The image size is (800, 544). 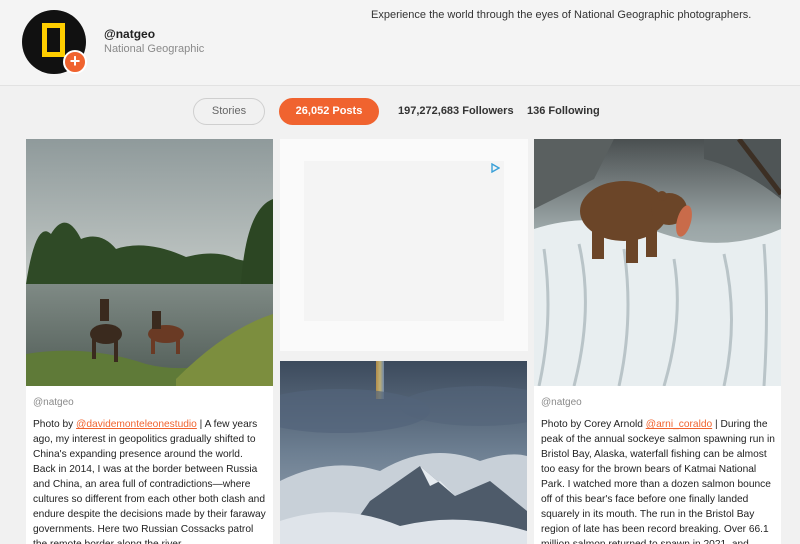 What do you see at coordinates (130, 34) in the screenshot?
I see `profile-handle: @natgeo` at bounding box center [130, 34].